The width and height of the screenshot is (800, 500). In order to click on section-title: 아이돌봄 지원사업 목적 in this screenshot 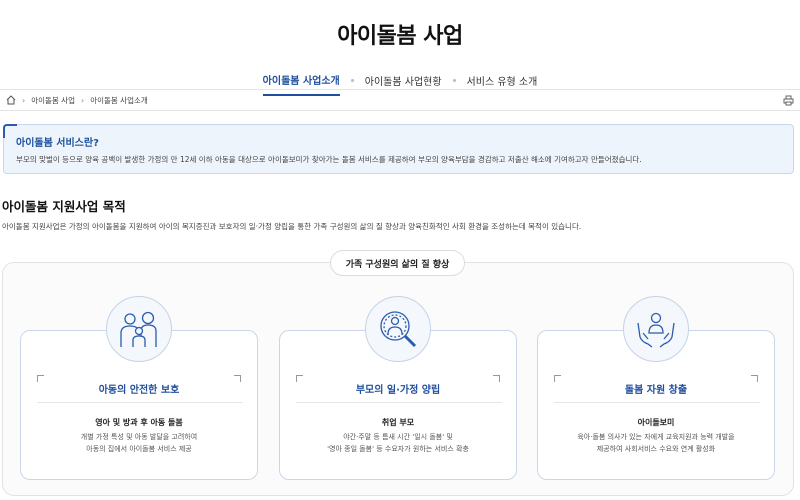, I will do `click(64, 206)`.